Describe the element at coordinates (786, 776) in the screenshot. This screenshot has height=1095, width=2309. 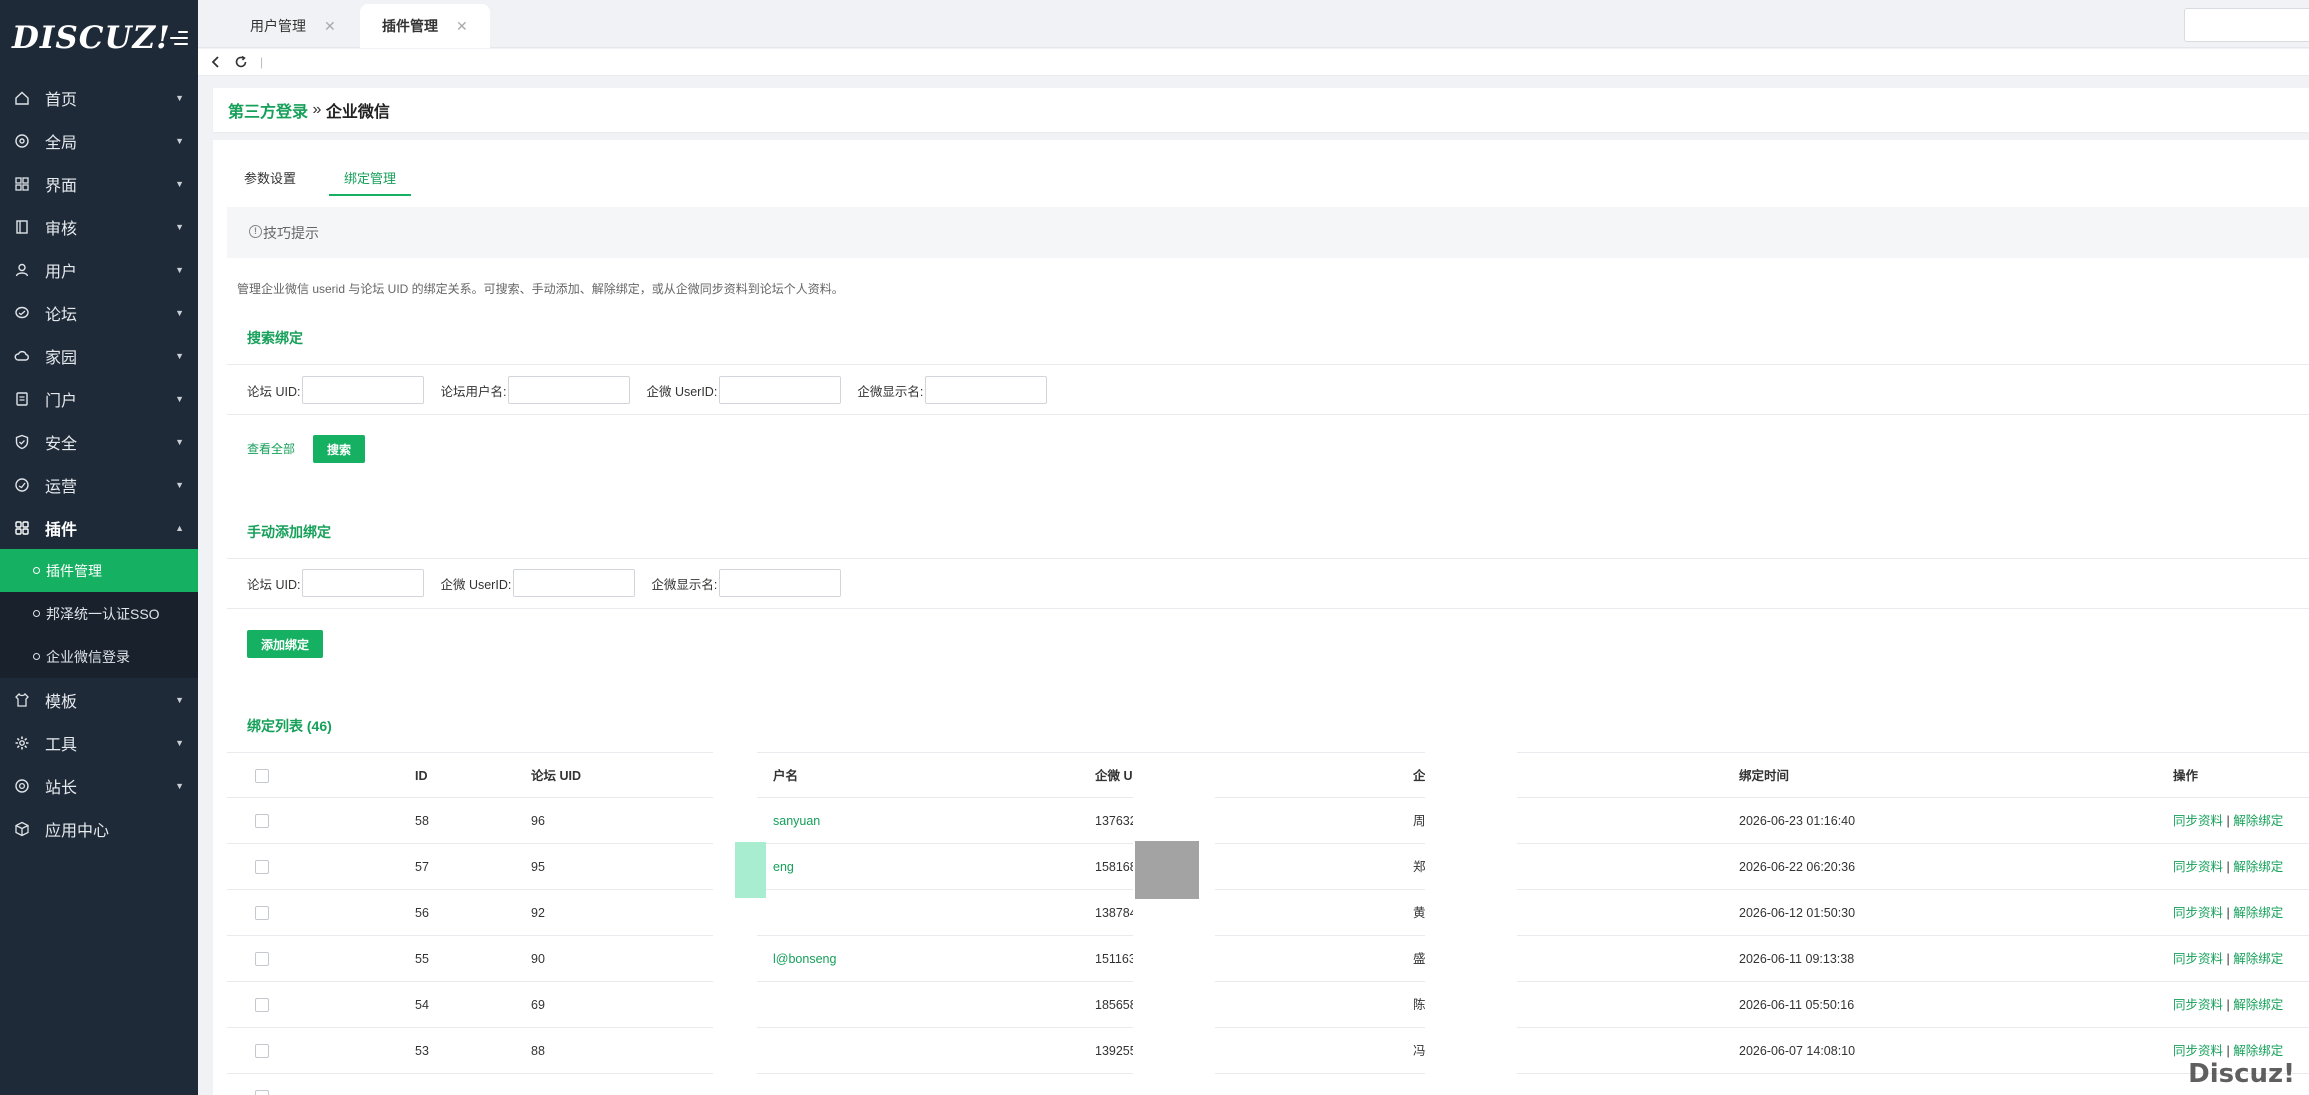
I see `header-username: 户名` at that location.